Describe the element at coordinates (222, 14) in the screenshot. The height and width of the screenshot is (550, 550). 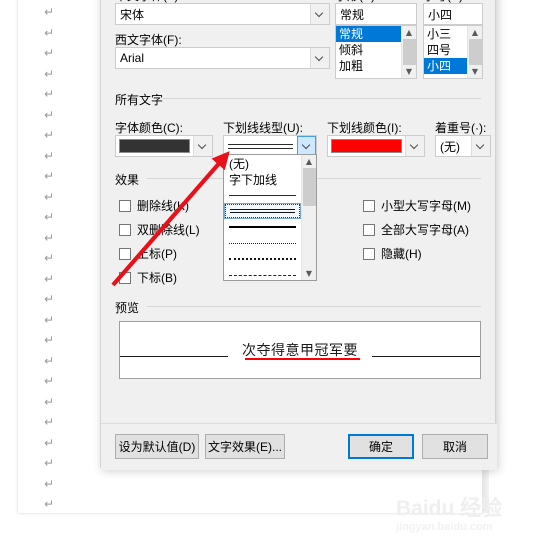
I see `chinese-font-combo: 宋体` at that location.